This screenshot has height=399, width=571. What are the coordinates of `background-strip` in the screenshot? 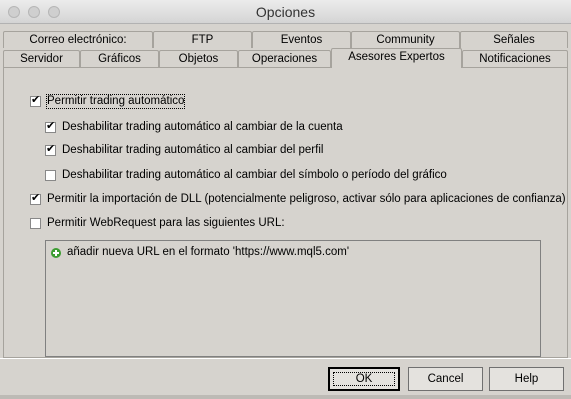 It's located at (285, 397).